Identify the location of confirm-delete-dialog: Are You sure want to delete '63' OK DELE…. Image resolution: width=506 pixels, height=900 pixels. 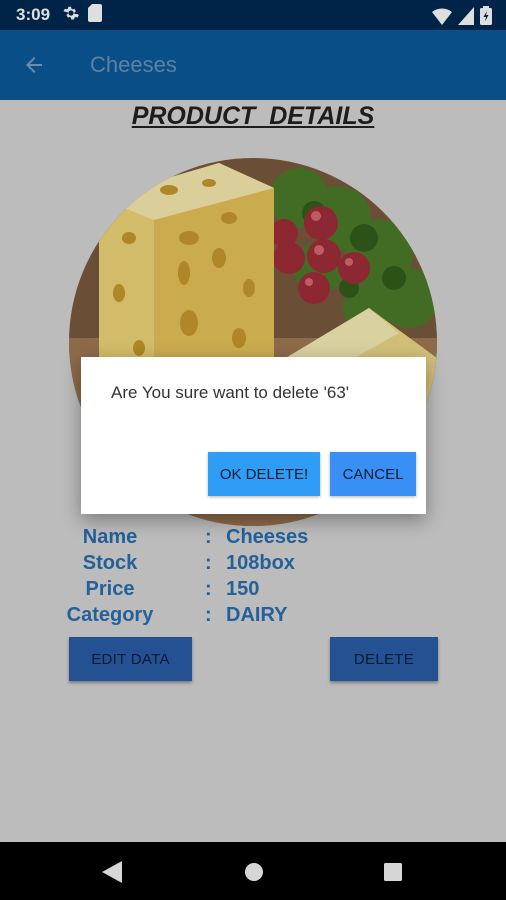
(253, 435).